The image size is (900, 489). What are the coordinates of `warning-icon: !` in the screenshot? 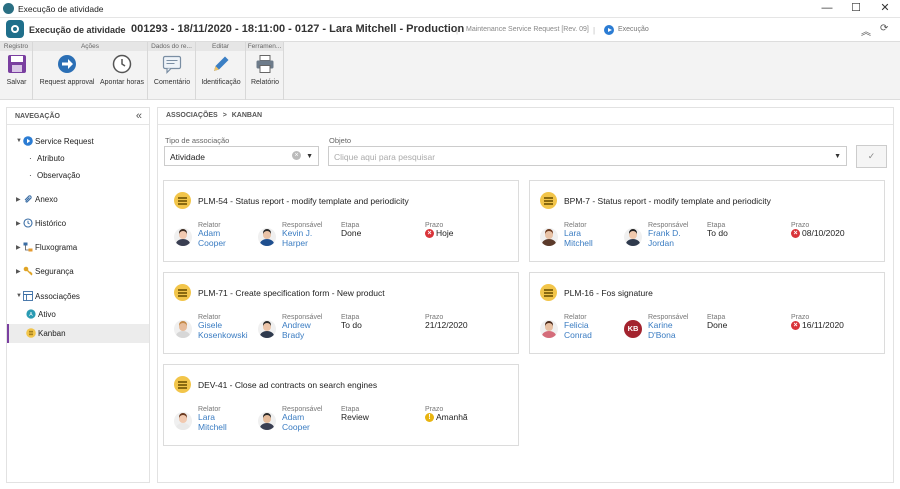 It's located at (429, 417).